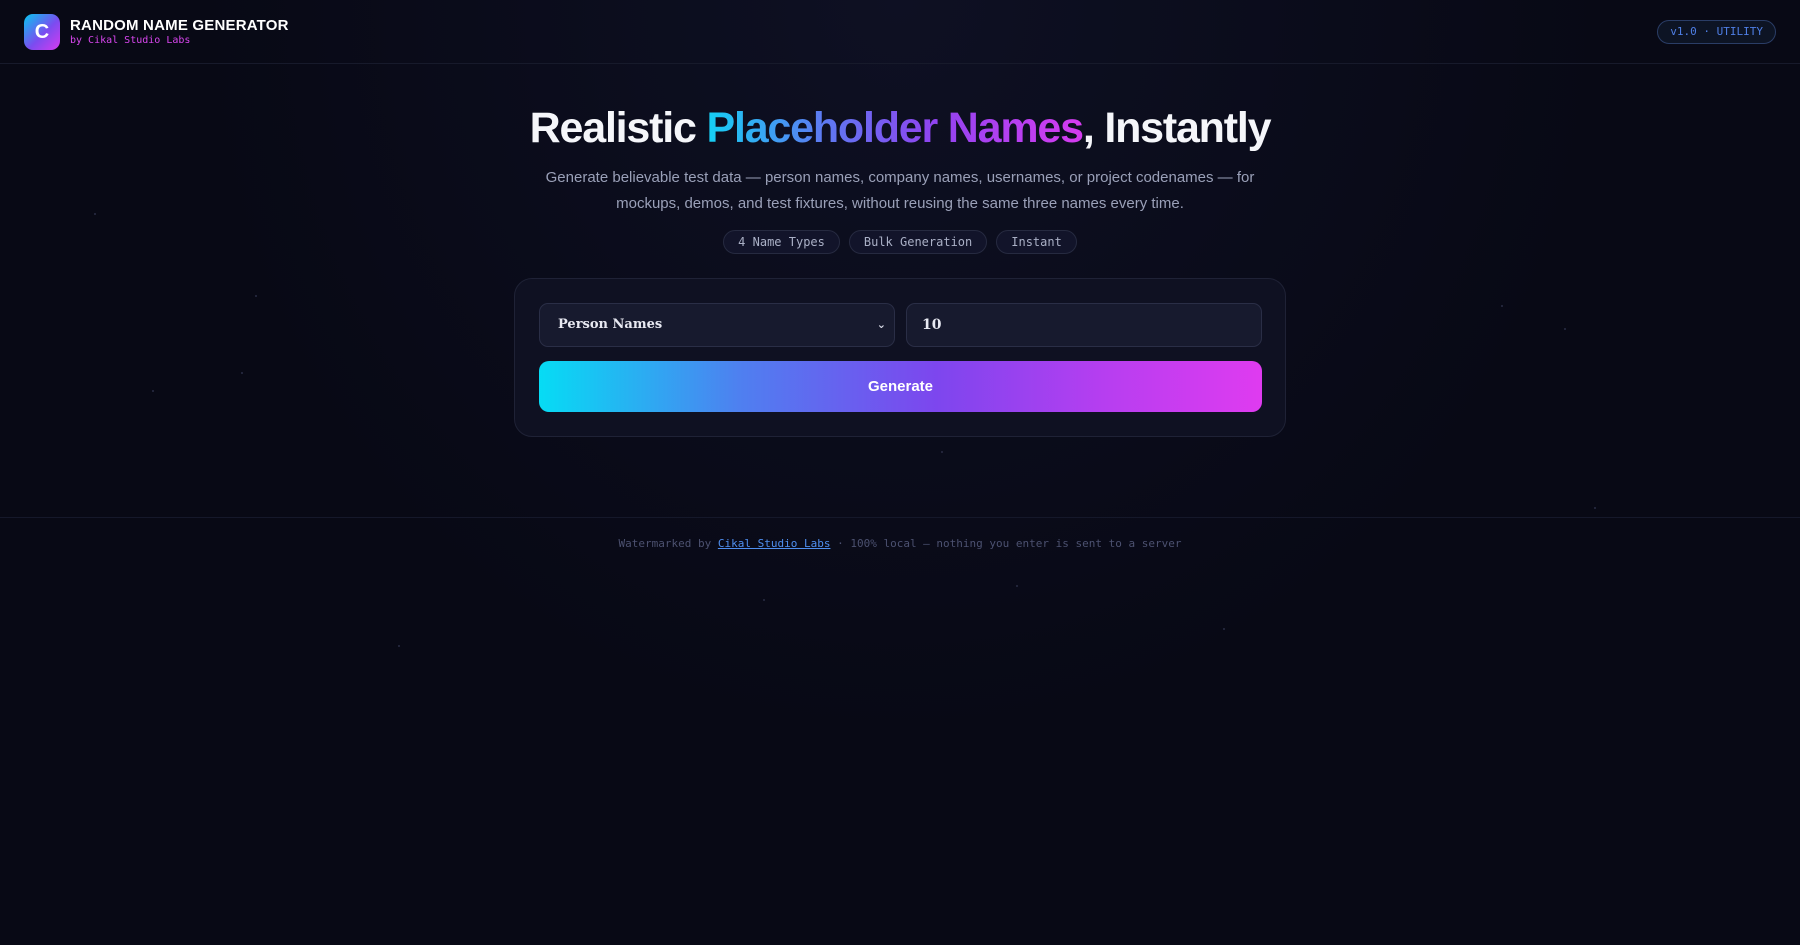 The image size is (1800, 945). Describe the element at coordinates (130, 40) in the screenshot. I see `app-subtitle: by Cikal Studio Labs` at that location.